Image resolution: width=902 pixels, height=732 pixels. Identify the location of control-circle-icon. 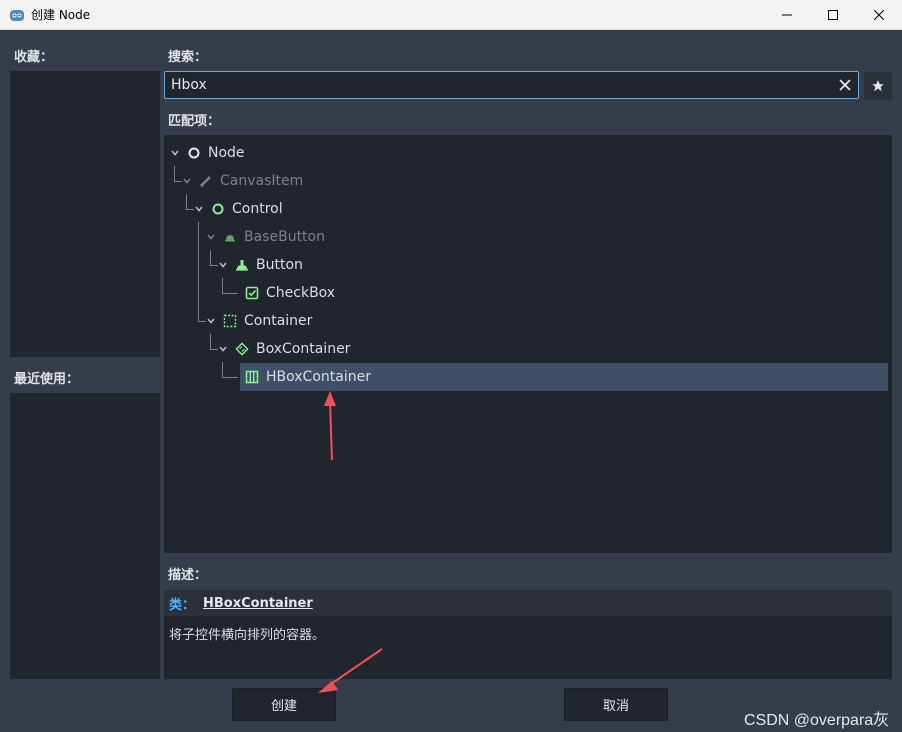
(218, 209).